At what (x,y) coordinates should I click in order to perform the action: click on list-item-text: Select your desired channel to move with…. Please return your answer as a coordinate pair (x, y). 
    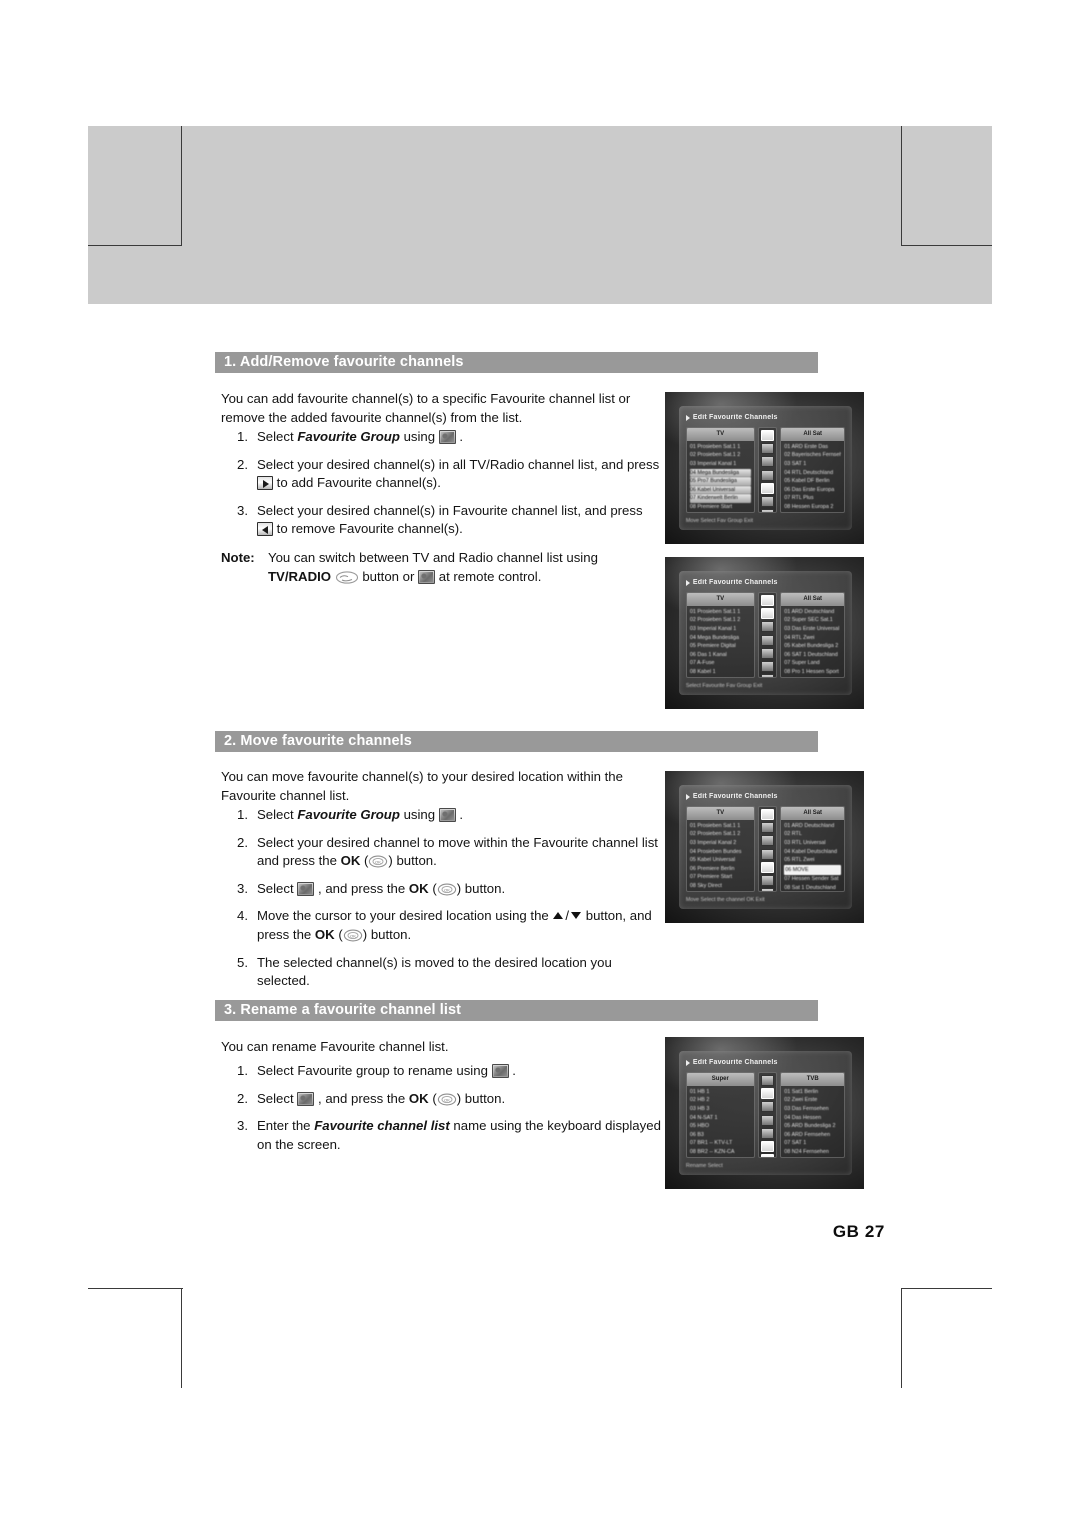
    Looking at the image, I should click on (459, 852).